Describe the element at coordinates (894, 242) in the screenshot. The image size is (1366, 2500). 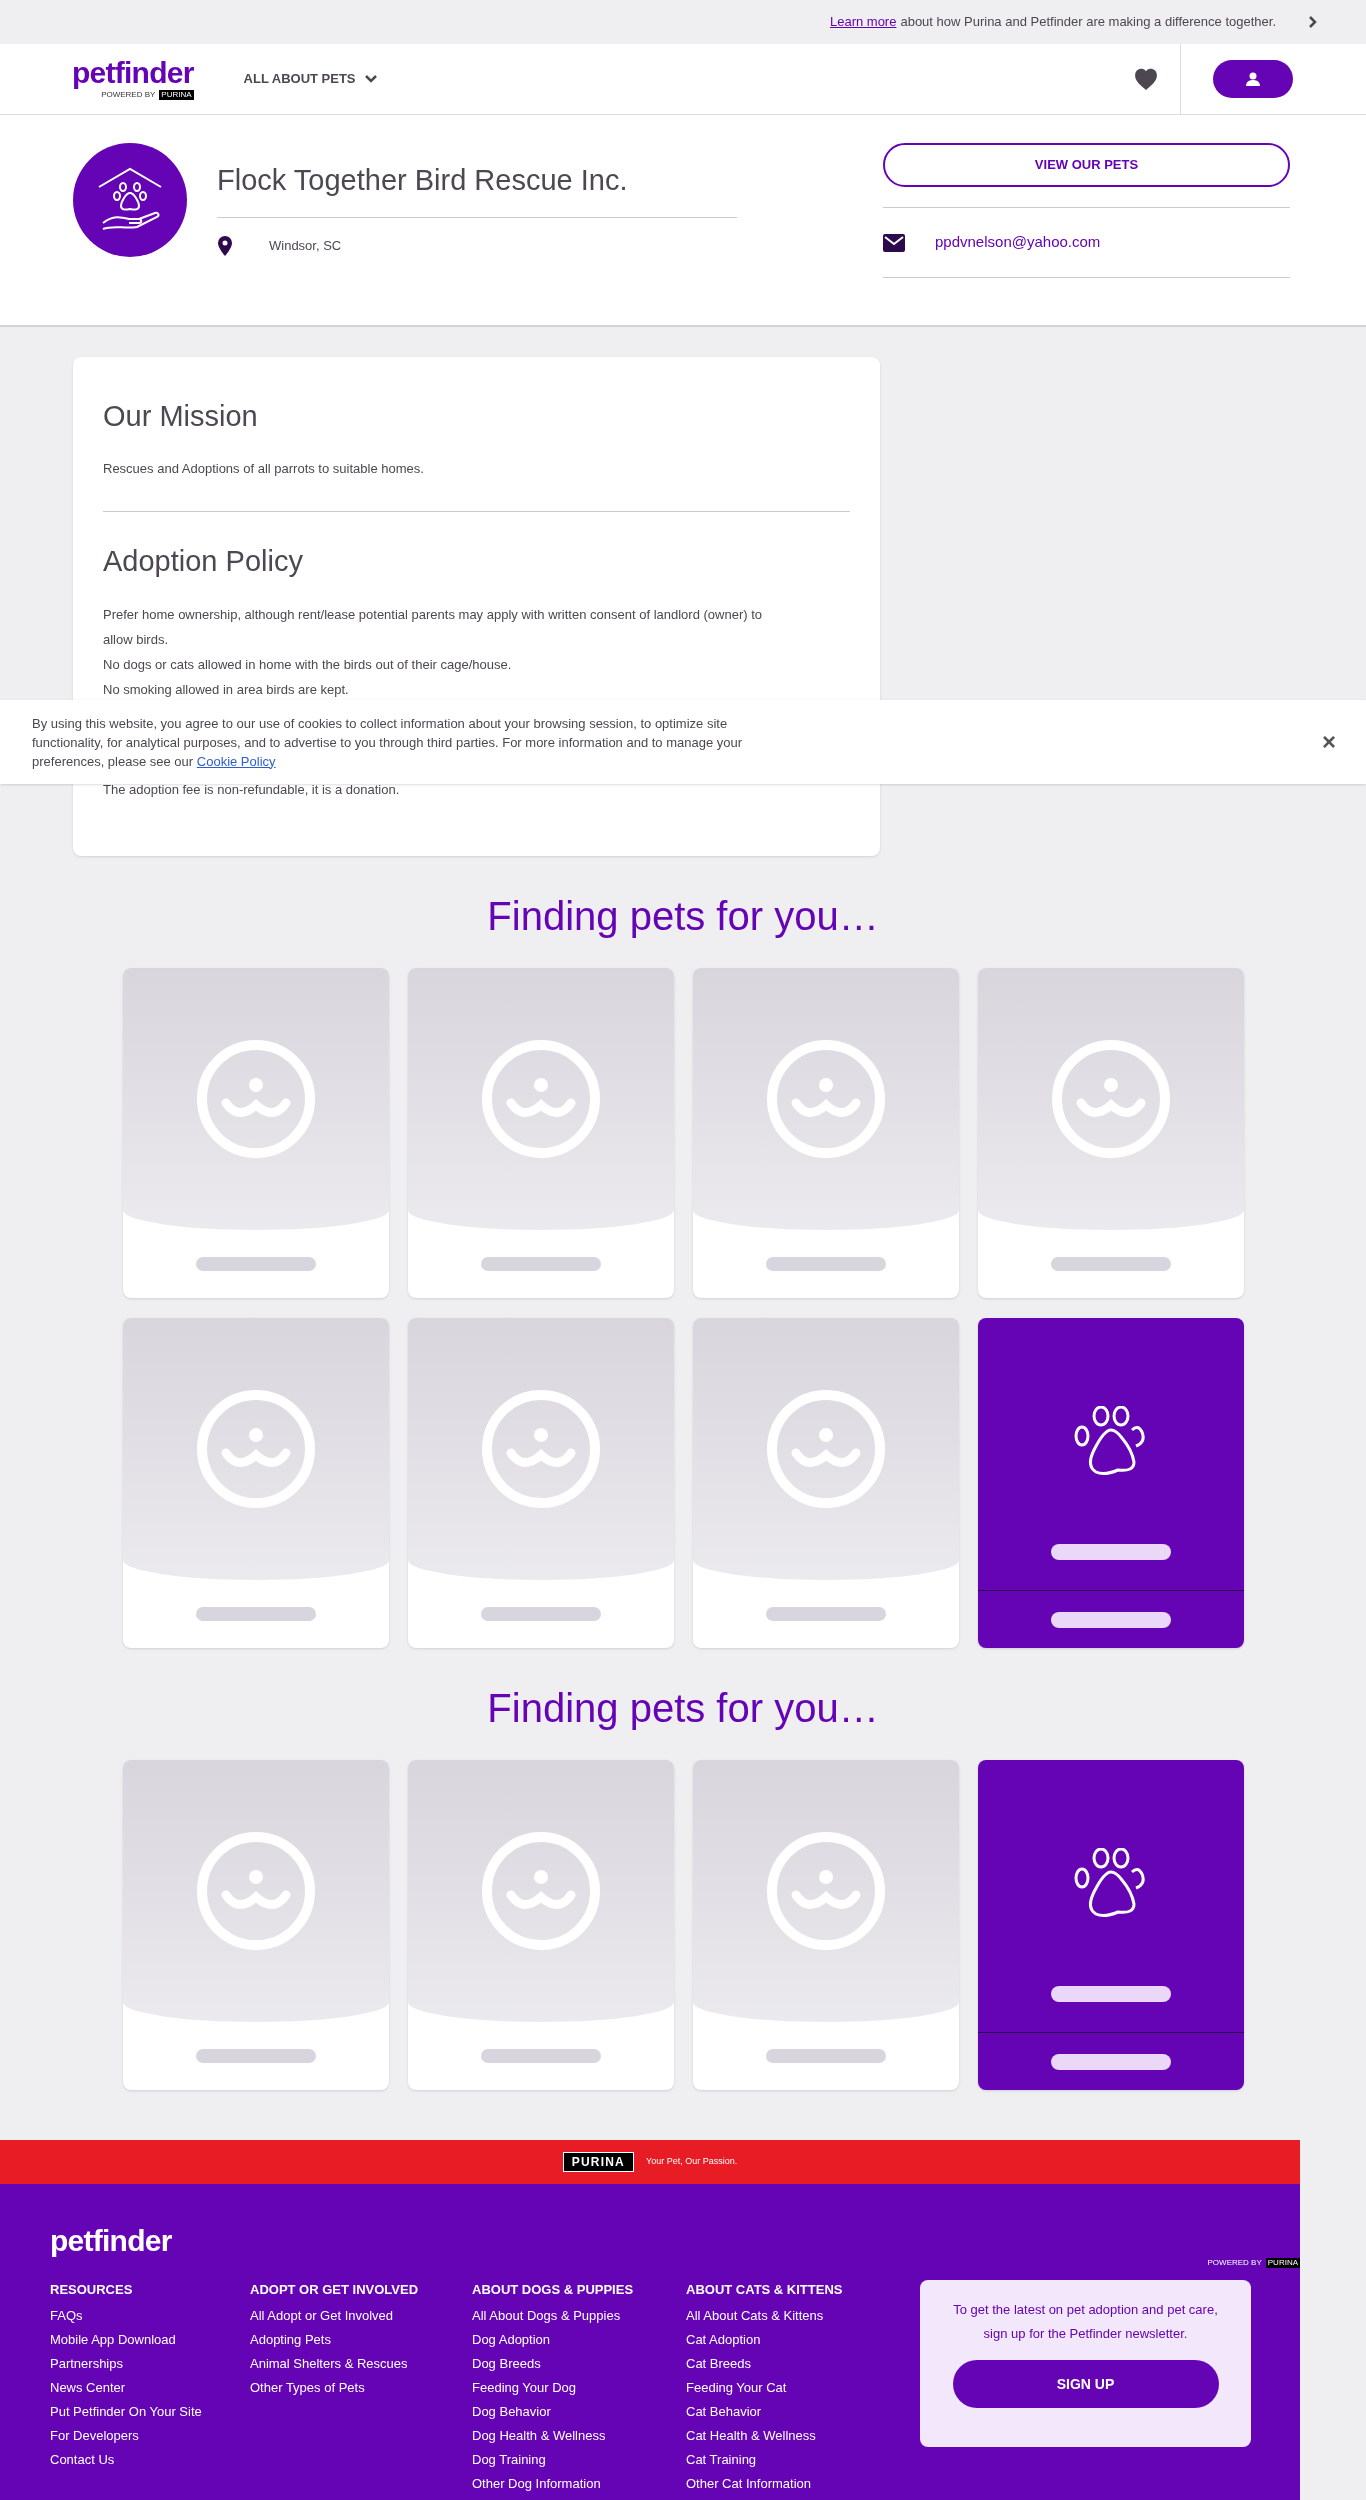
I see `envelope-icon` at that location.